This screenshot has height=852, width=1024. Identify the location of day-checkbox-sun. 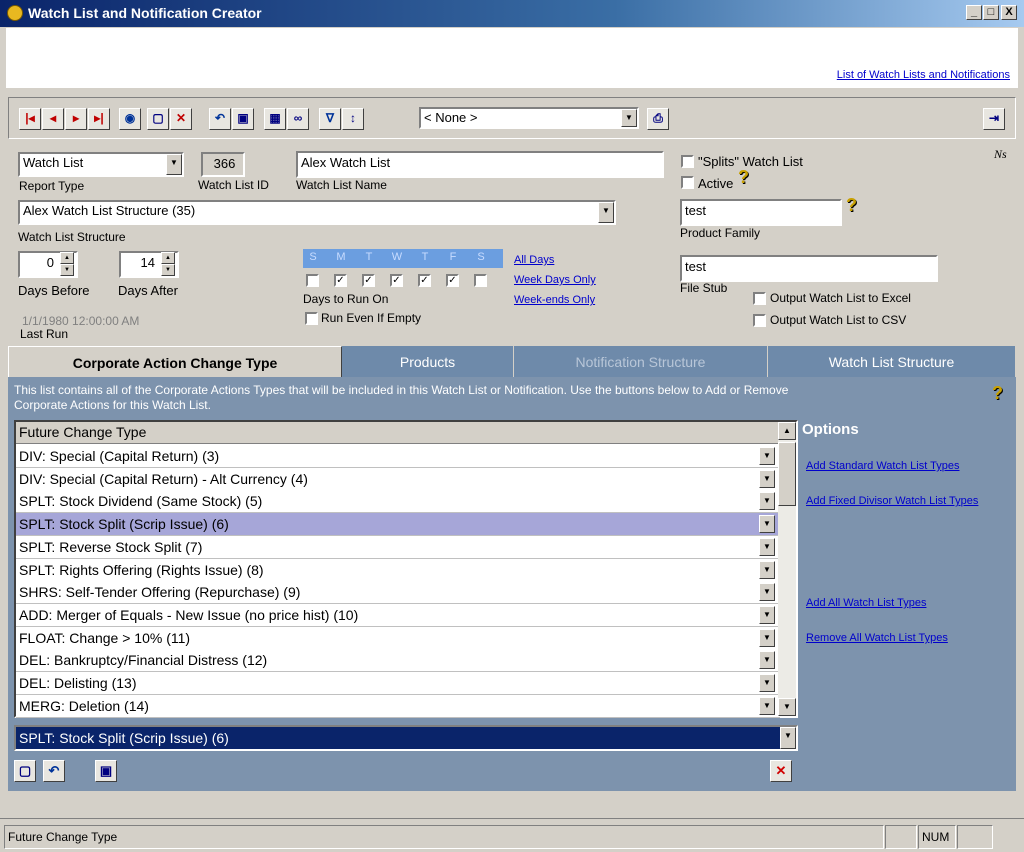
(312, 280).